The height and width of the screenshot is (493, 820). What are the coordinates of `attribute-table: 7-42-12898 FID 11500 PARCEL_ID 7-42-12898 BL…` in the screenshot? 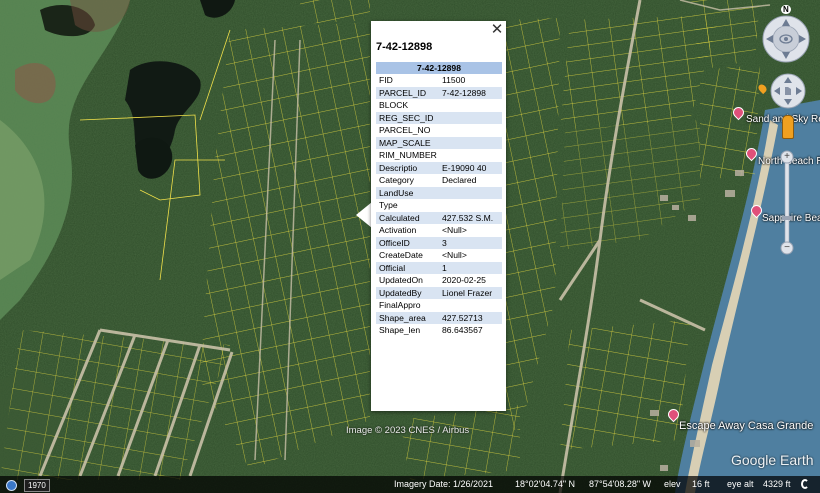 It's located at (439, 199).